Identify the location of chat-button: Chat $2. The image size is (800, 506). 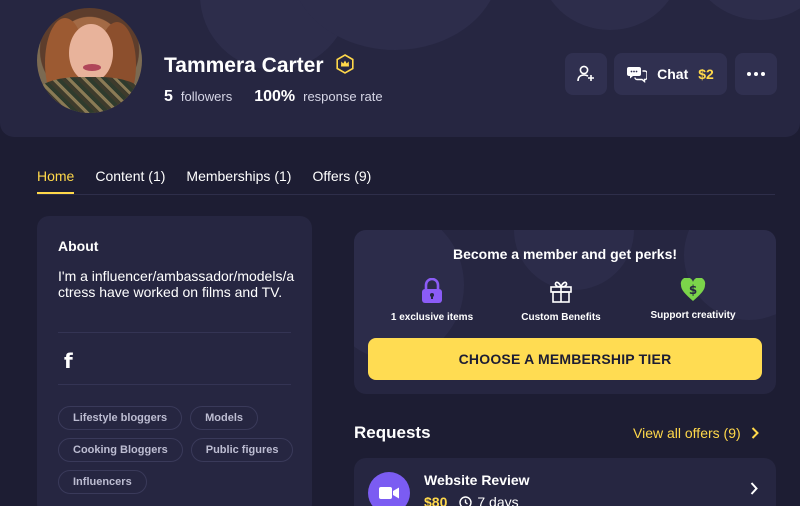
(670, 74).